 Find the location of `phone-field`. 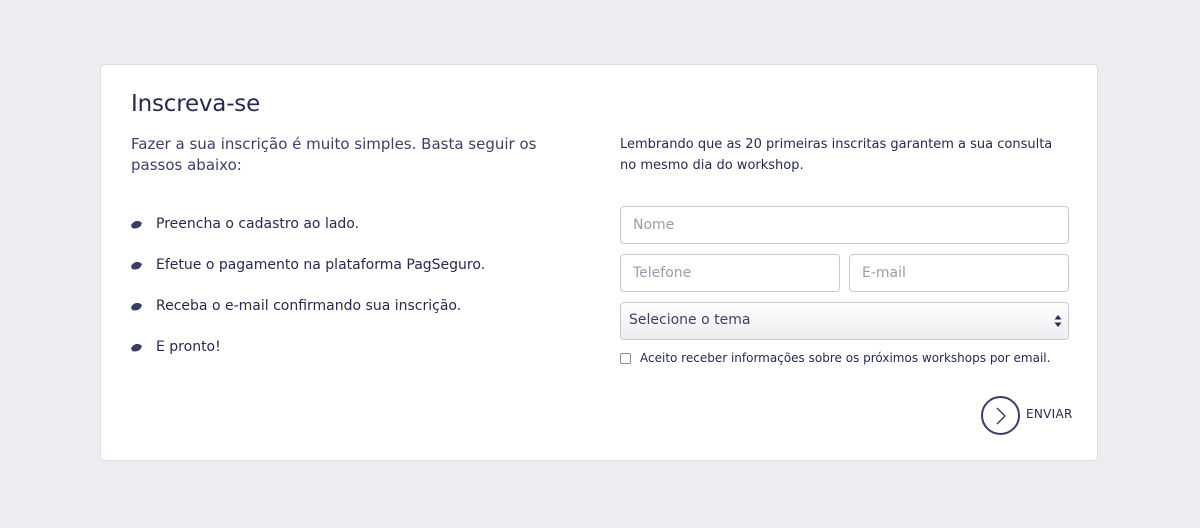

phone-field is located at coordinates (730, 273).